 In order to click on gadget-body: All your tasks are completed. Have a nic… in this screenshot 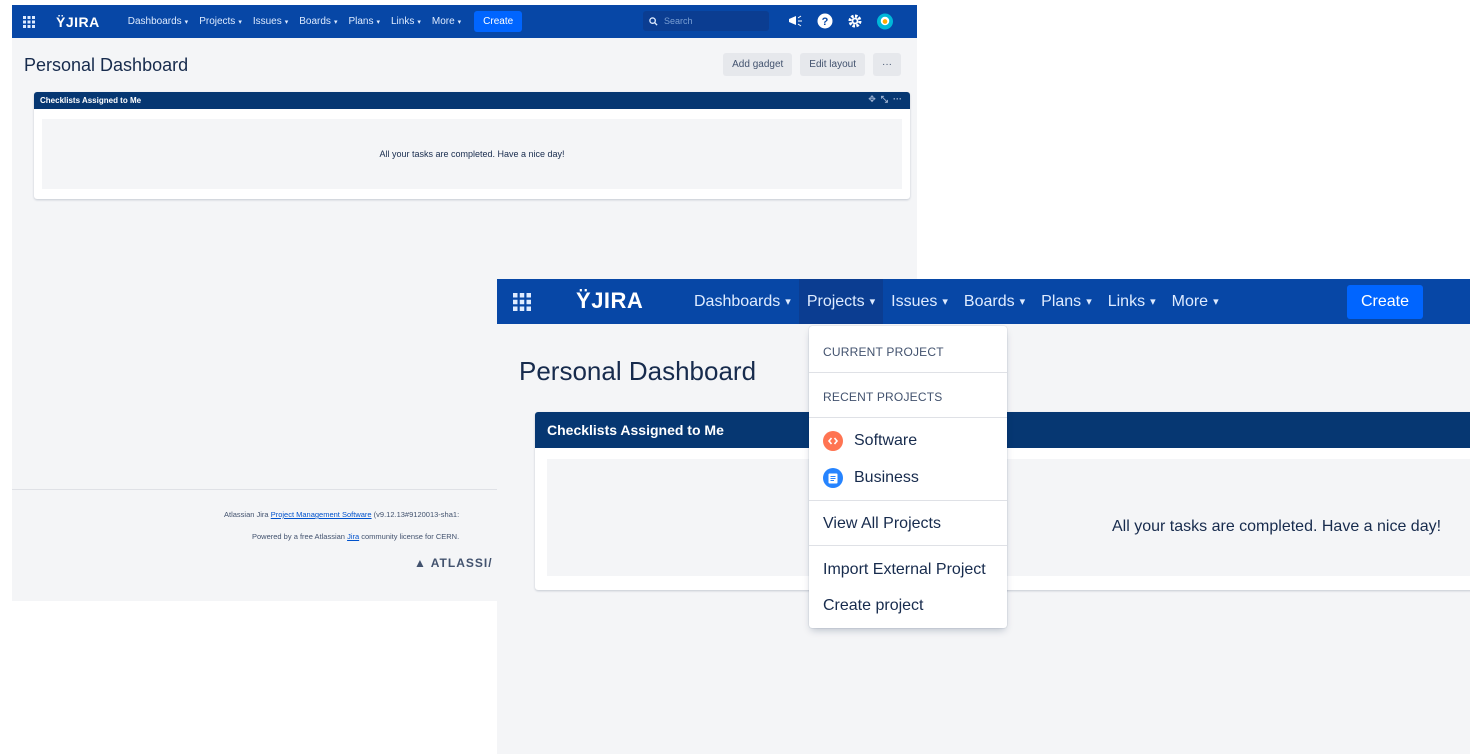, I will do `click(472, 154)`.